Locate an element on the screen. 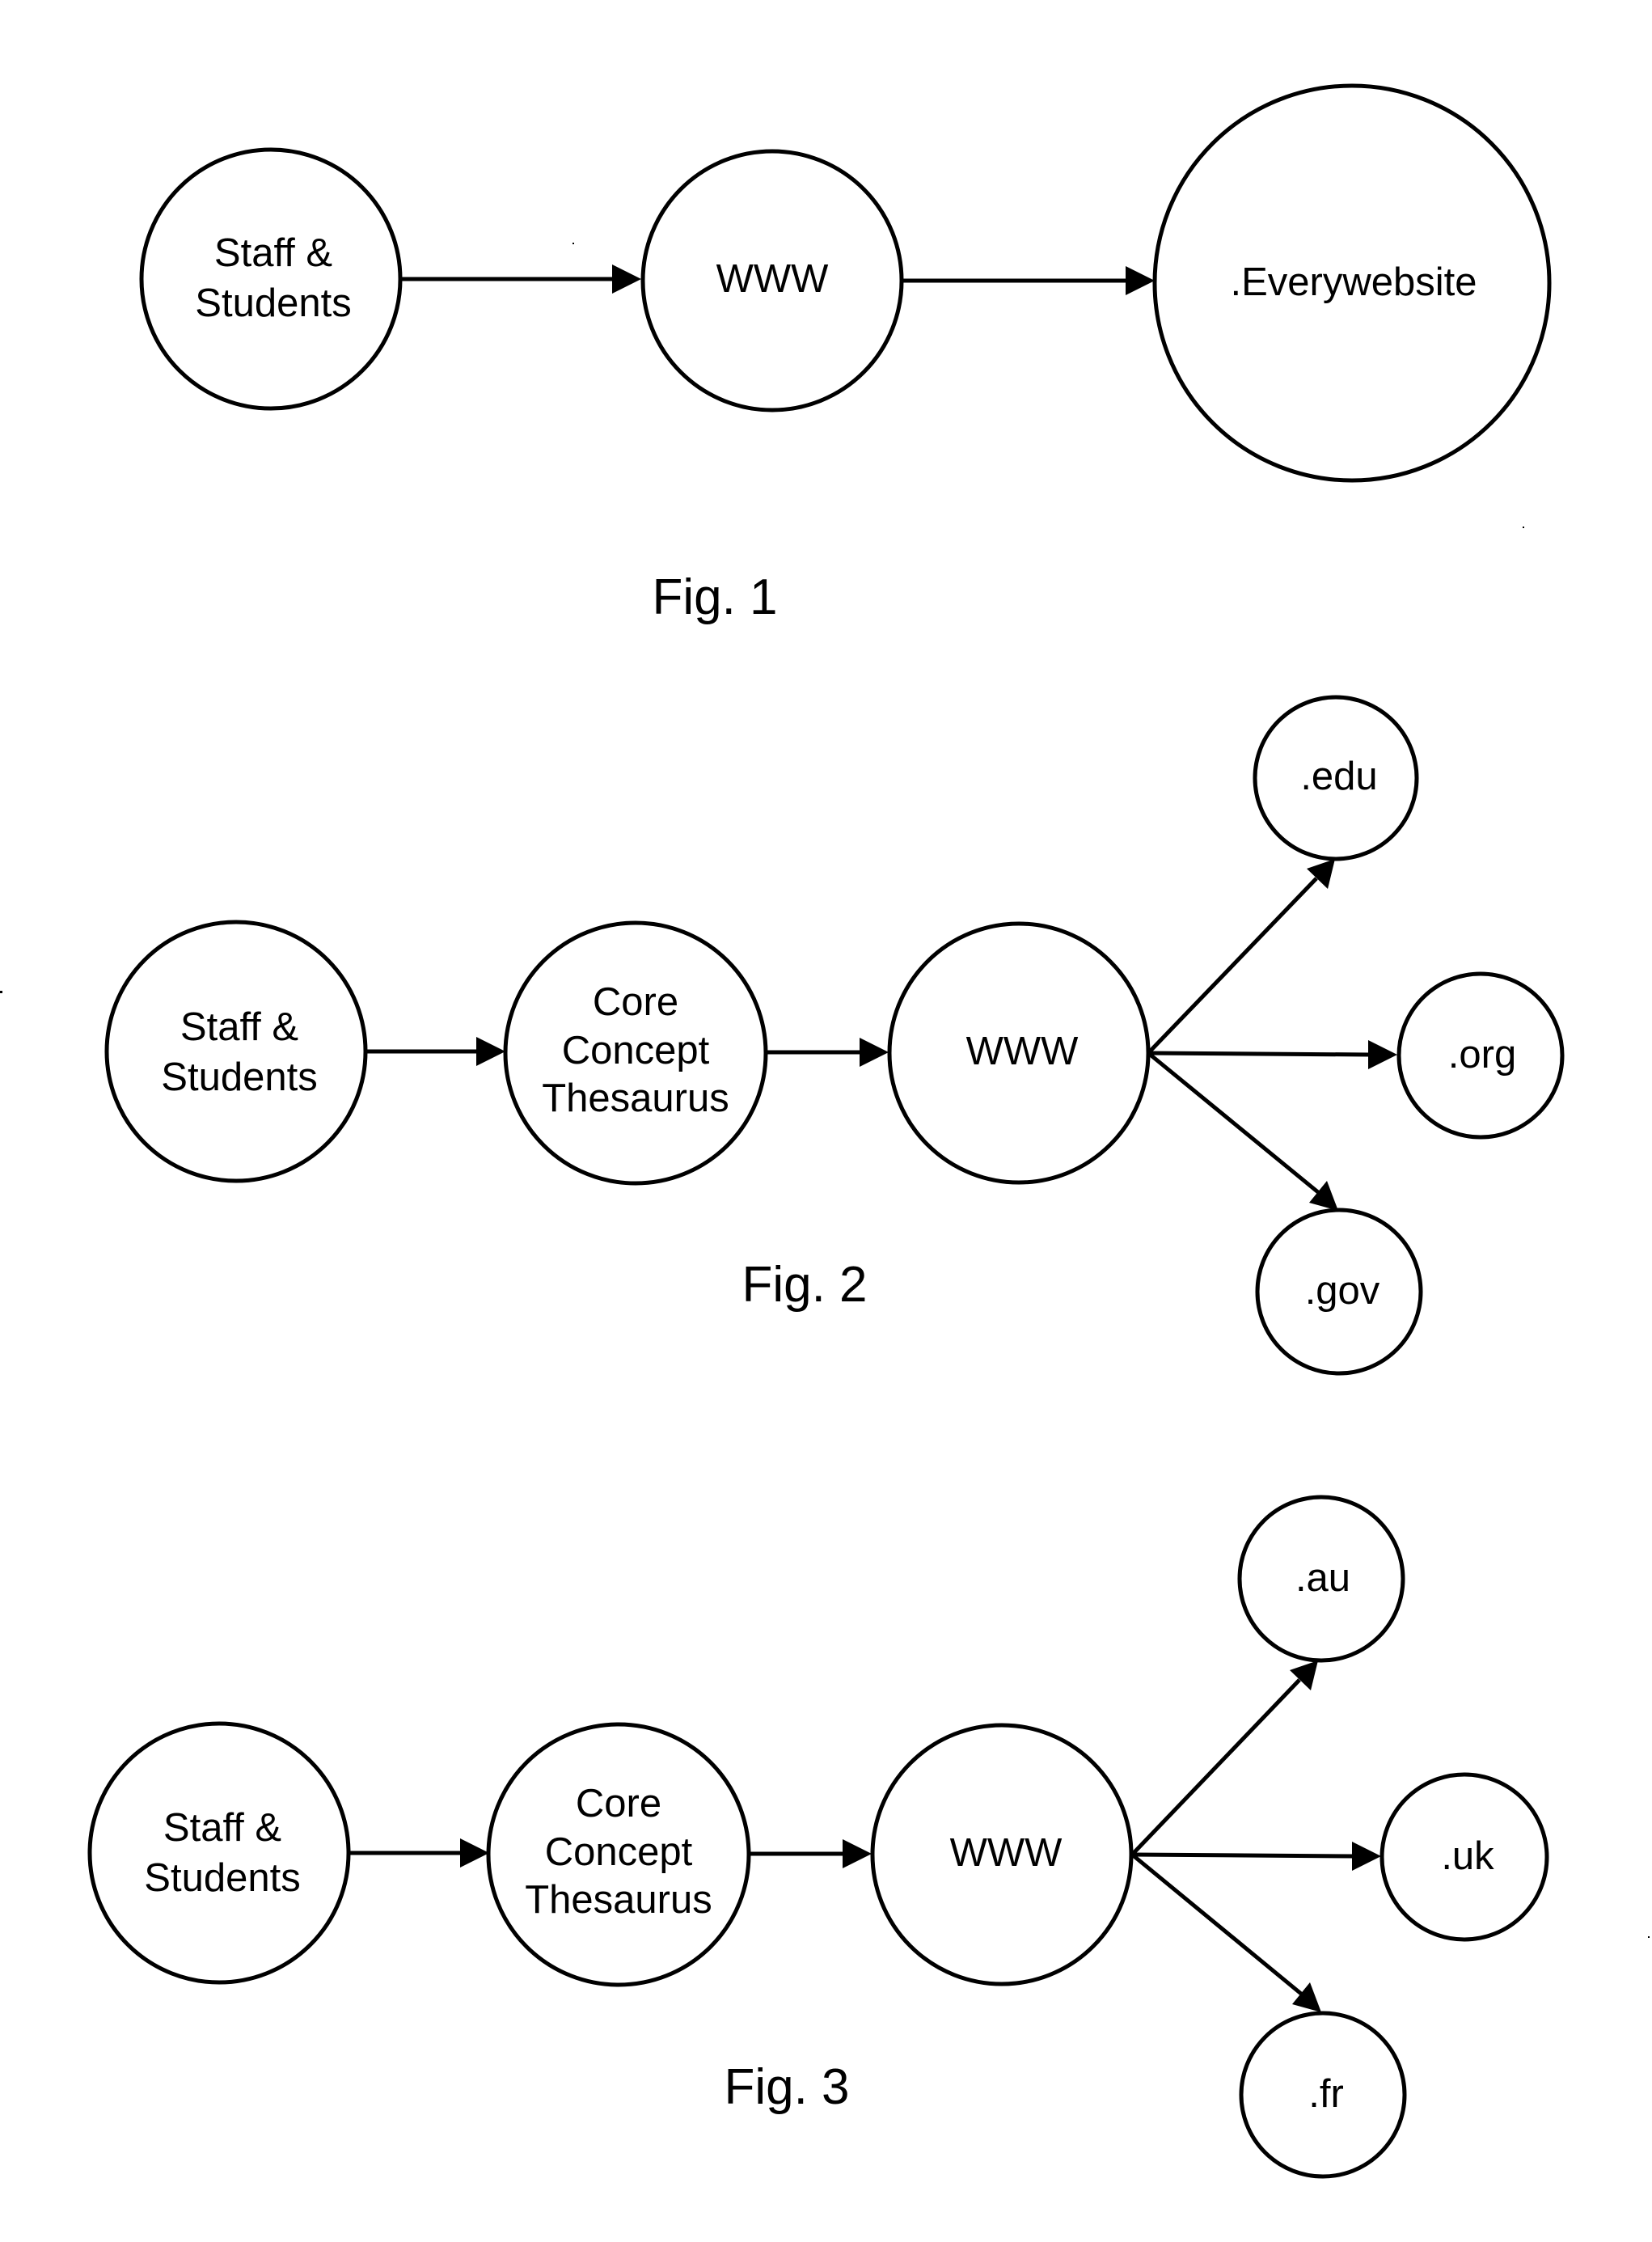 The width and height of the screenshot is (1652, 2242). node-org: .org is located at coordinates (1480, 1056).